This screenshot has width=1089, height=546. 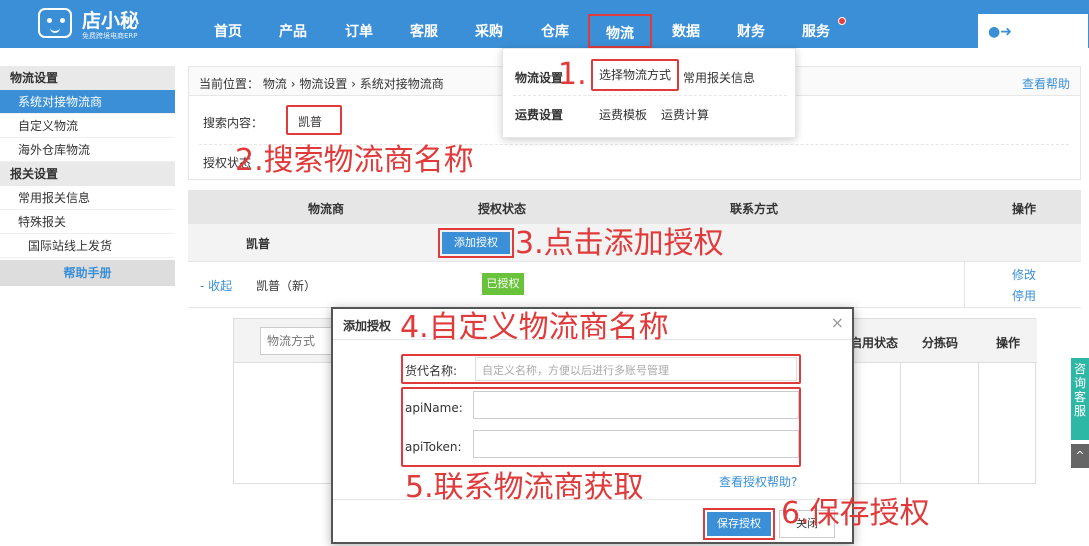 What do you see at coordinates (874, 343) in the screenshot?
I see `column-header: 启用状态` at bounding box center [874, 343].